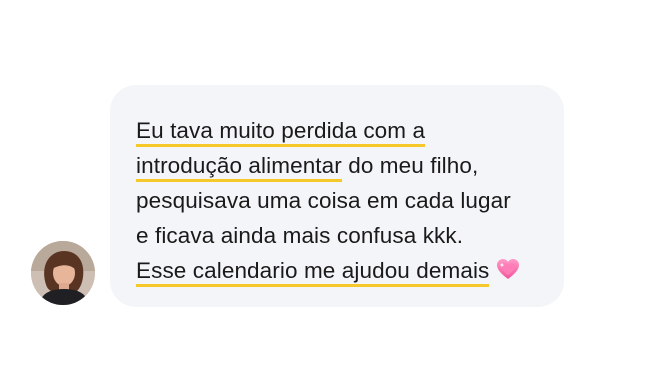  What do you see at coordinates (281, 132) in the screenshot?
I see `highlighted-text: Eu tava muito perdida com a` at bounding box center [281, 132].